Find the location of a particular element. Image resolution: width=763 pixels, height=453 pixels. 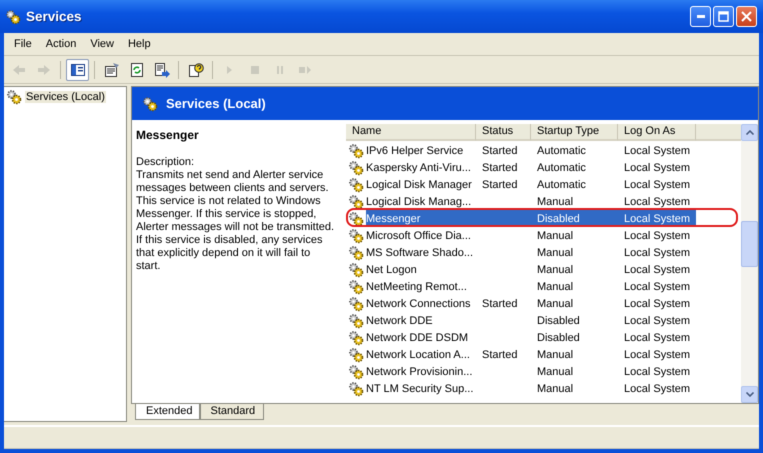

minimize-icon is located at coordinates (700, 16).